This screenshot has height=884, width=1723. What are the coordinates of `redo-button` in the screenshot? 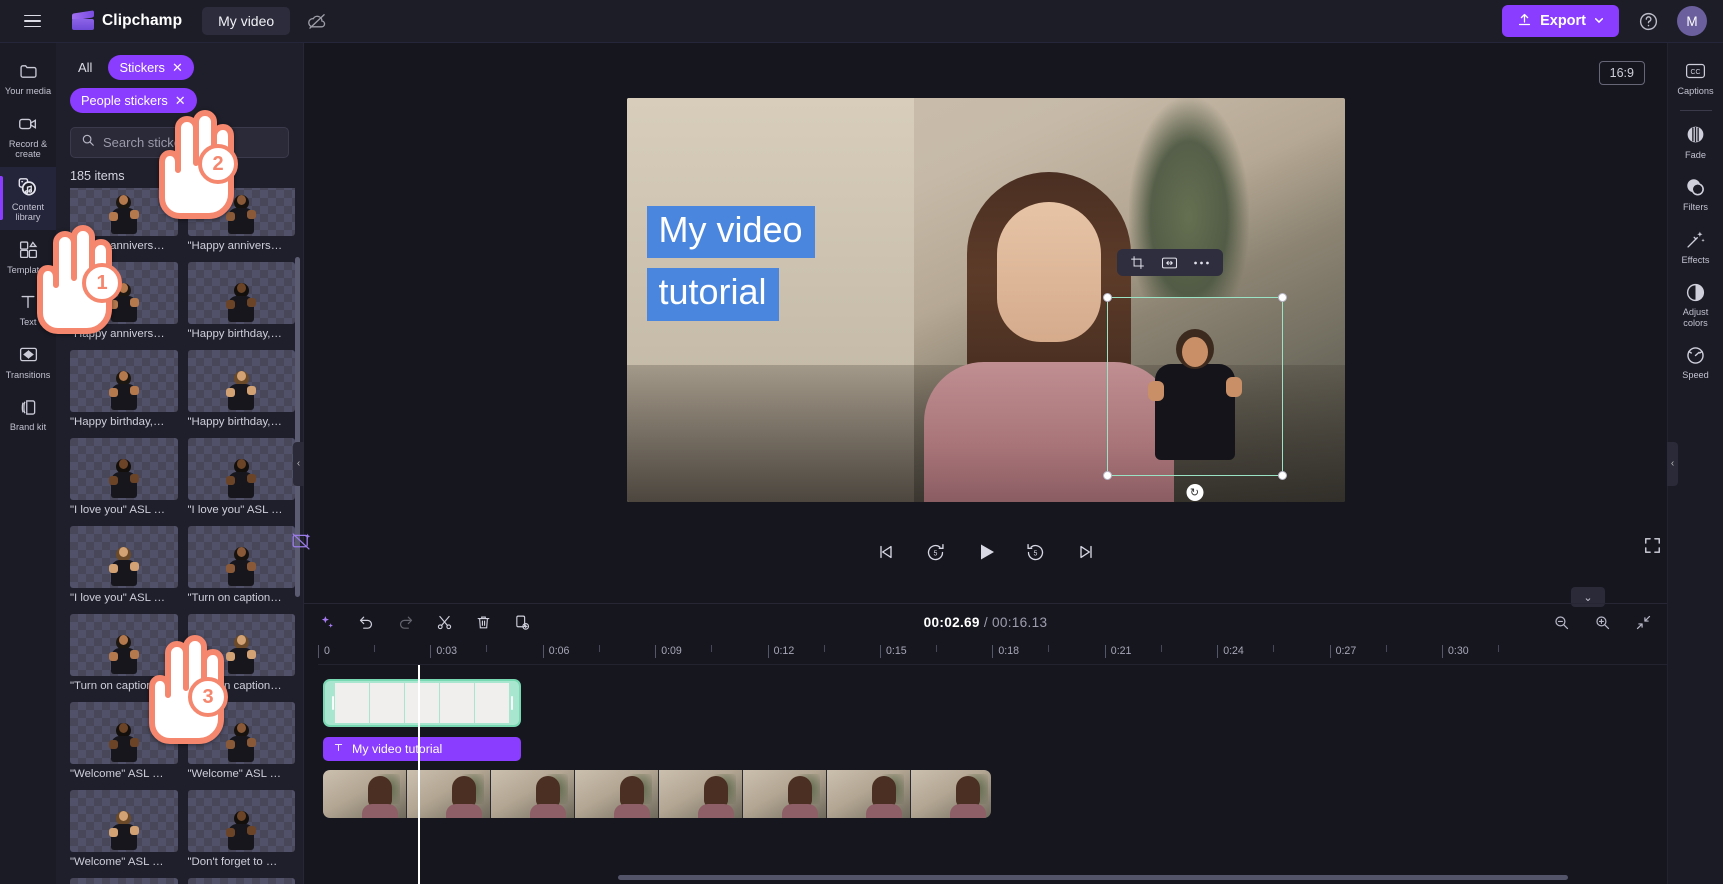 It's located at (405, 622).